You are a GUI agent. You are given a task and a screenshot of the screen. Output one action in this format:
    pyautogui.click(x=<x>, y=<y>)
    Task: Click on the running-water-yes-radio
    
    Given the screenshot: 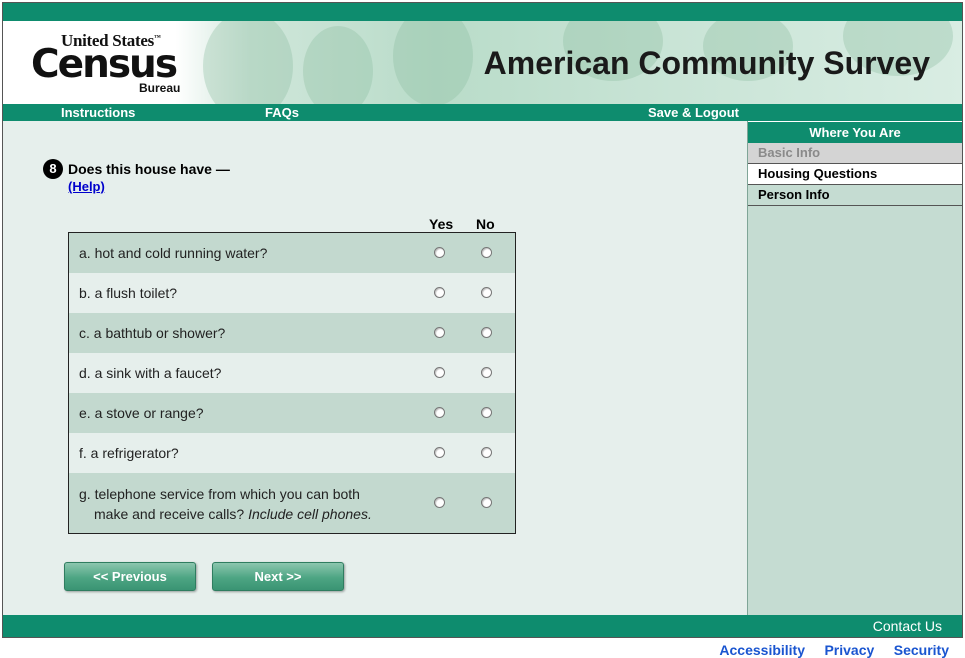 What is the action you would take?
    pyautogui.click(x=439, y=252)
    